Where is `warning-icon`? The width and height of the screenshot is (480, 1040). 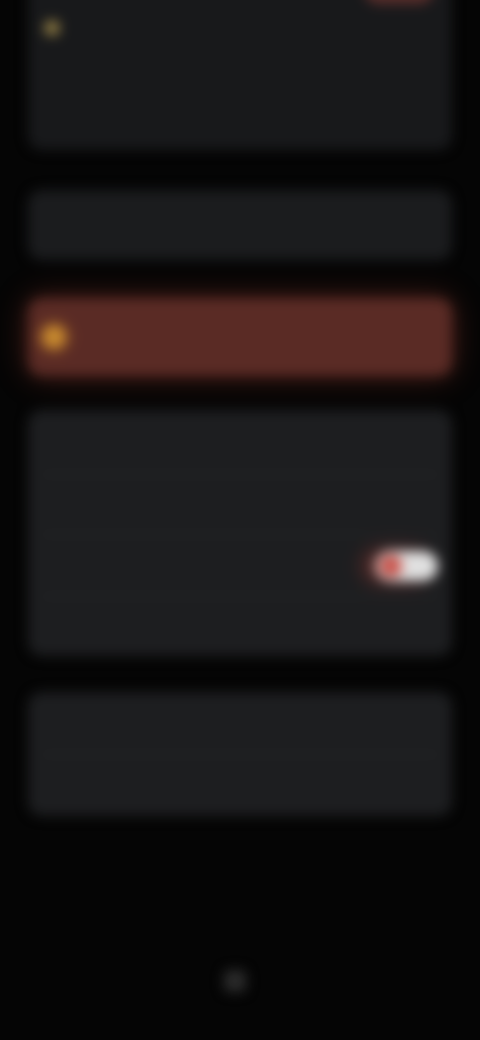
warning-icon is located at coordinates (54, 337).